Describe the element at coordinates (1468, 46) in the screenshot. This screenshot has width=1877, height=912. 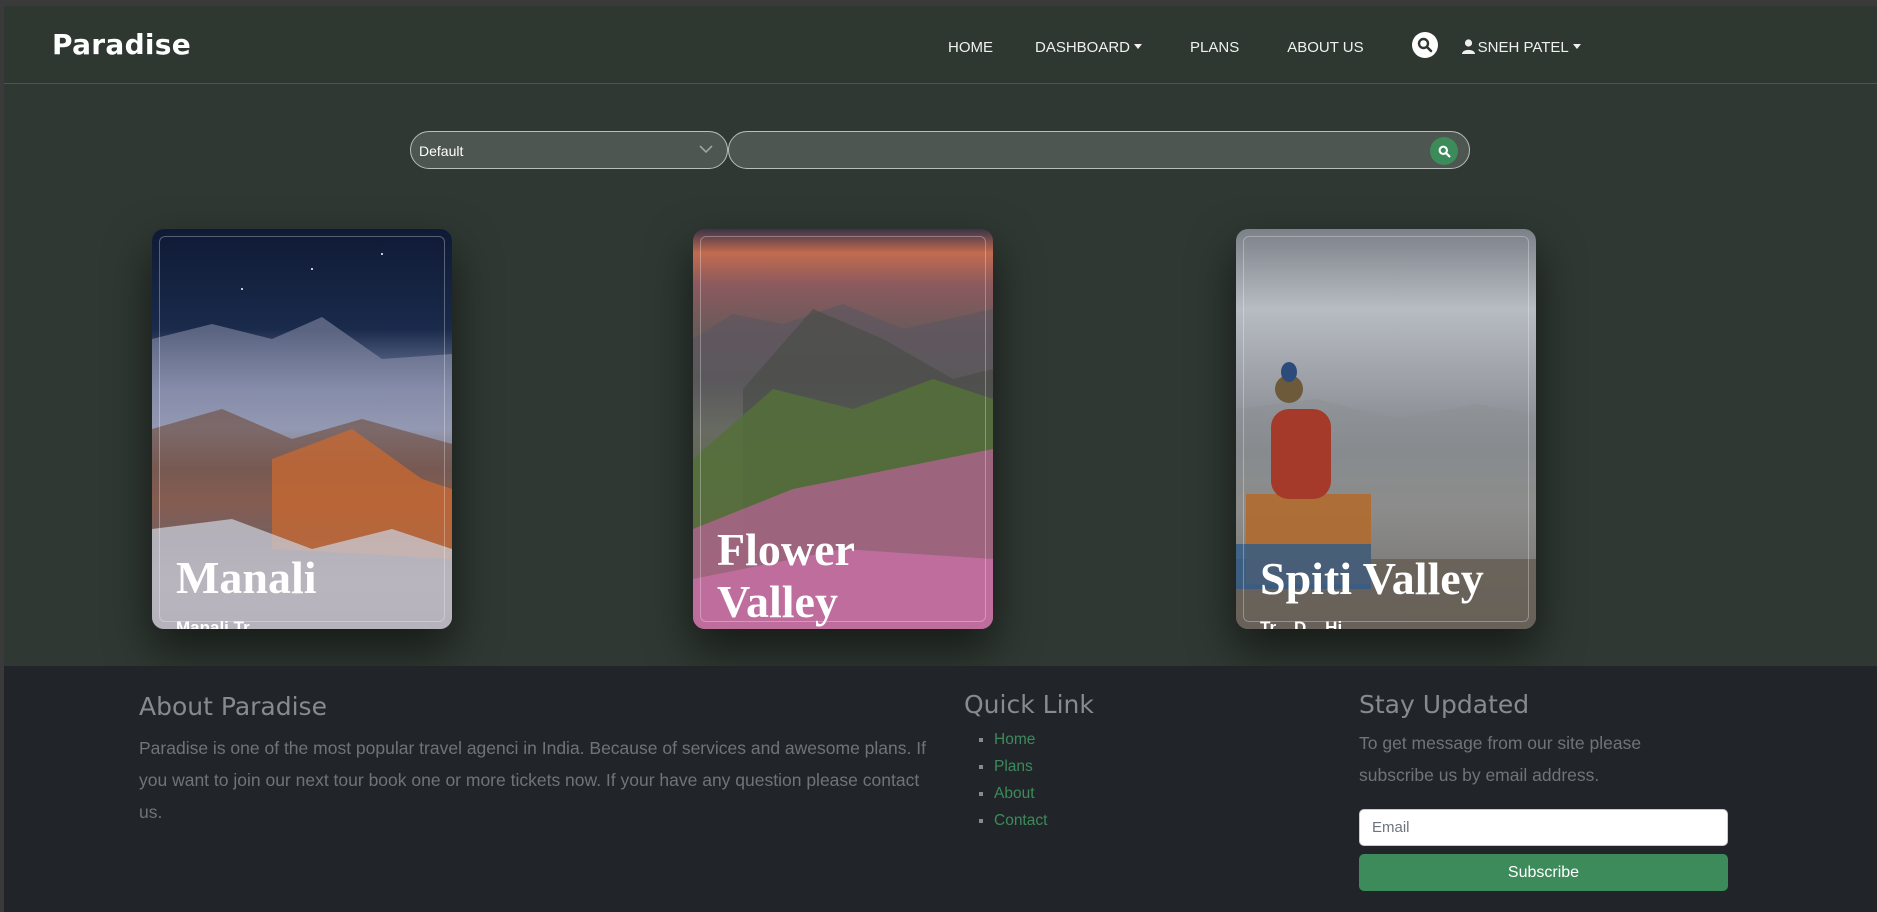
I see `user-icon` at that location.